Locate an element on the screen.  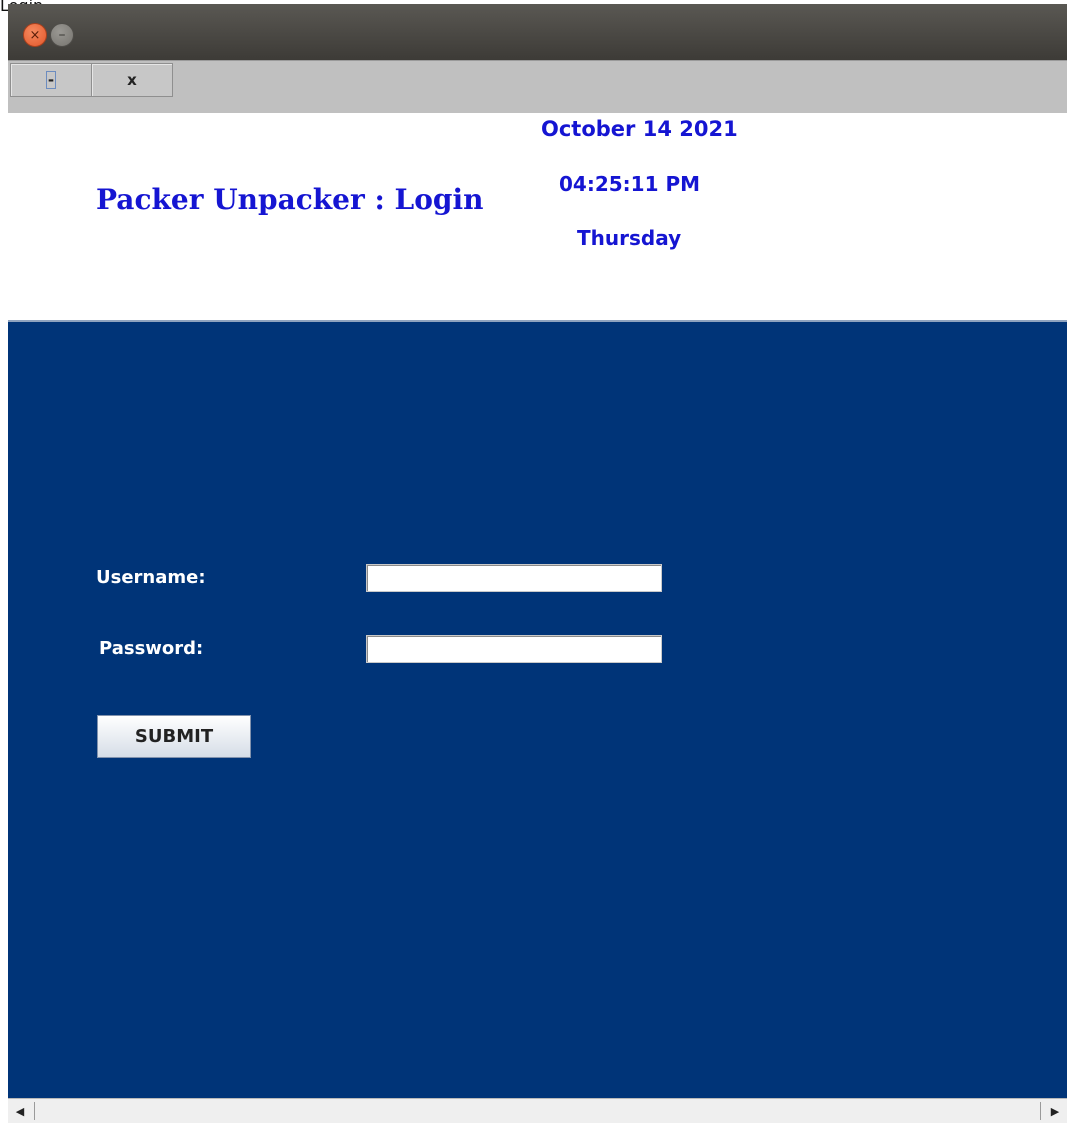
window-titlebar: × – is located at coordinates (537, 32).